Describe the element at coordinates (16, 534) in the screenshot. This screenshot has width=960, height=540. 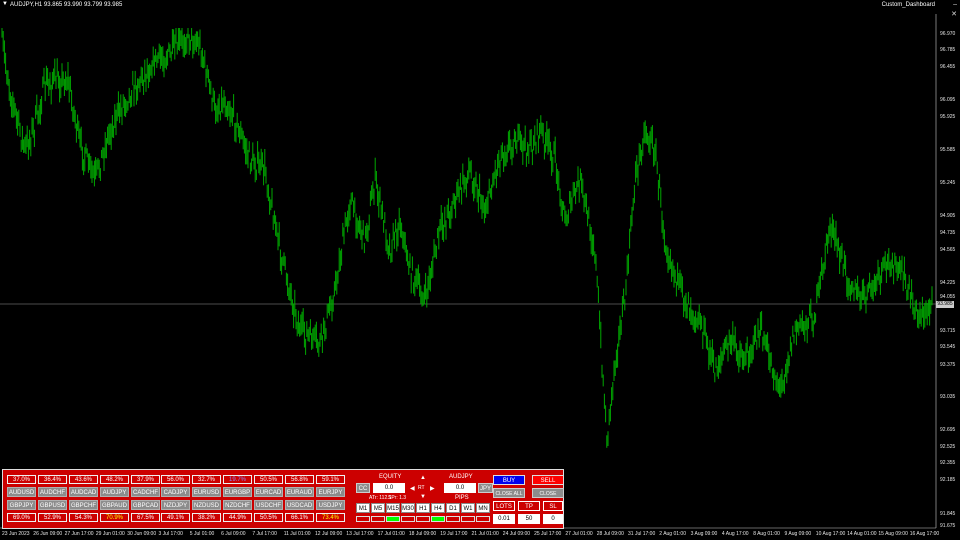
I see `time-tick-label: 23 Jun 2023` at that location.